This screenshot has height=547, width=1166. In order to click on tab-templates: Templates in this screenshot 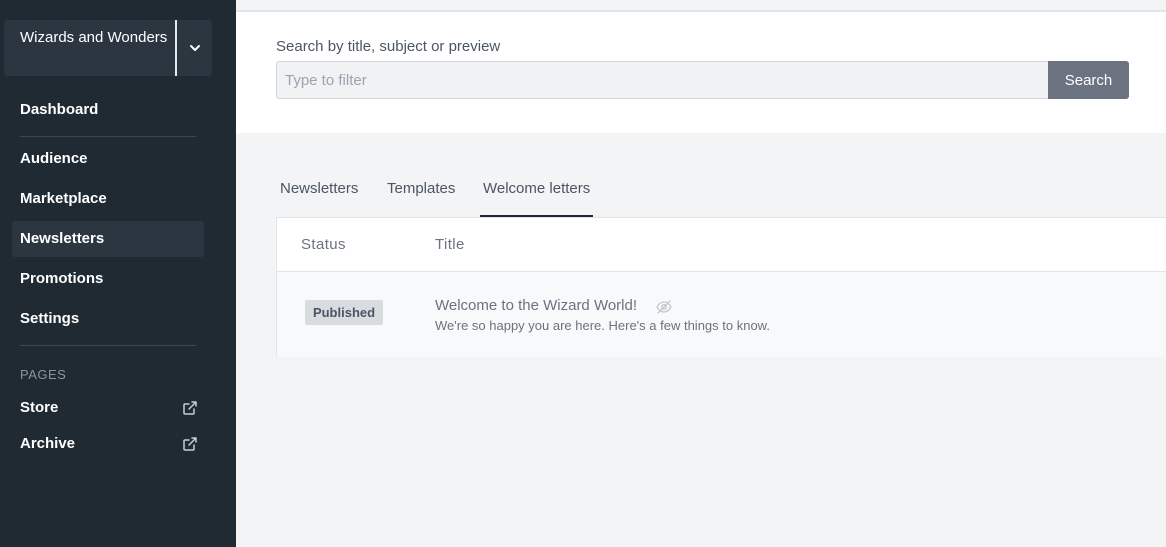, I will do `click(421, 198)`.